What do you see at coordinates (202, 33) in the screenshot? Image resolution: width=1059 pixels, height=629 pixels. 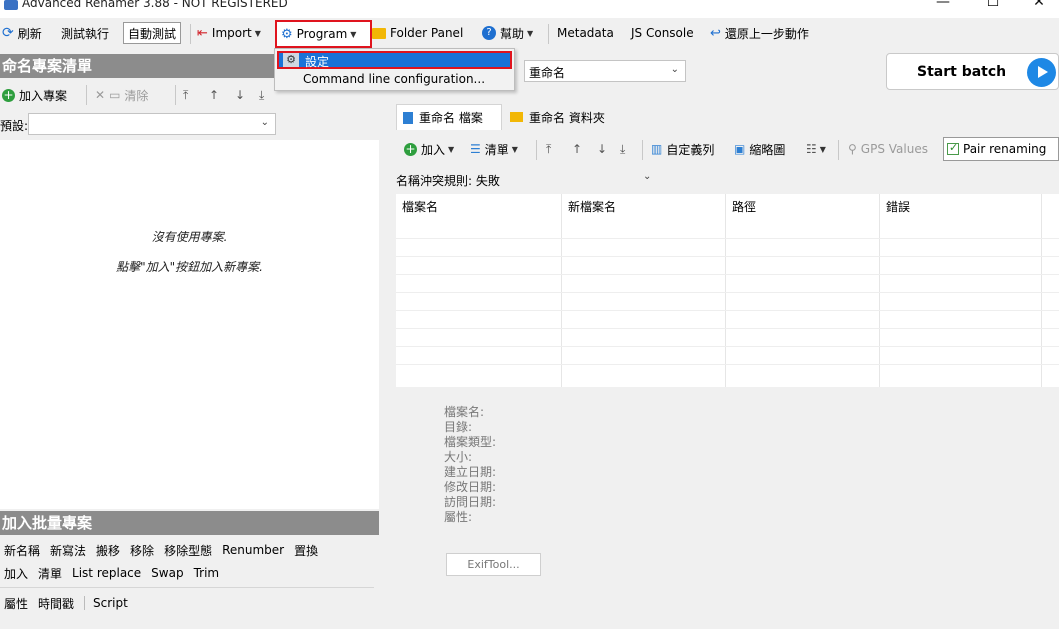 I see `import-icon: ⇤` at bounding box center [202, 33].